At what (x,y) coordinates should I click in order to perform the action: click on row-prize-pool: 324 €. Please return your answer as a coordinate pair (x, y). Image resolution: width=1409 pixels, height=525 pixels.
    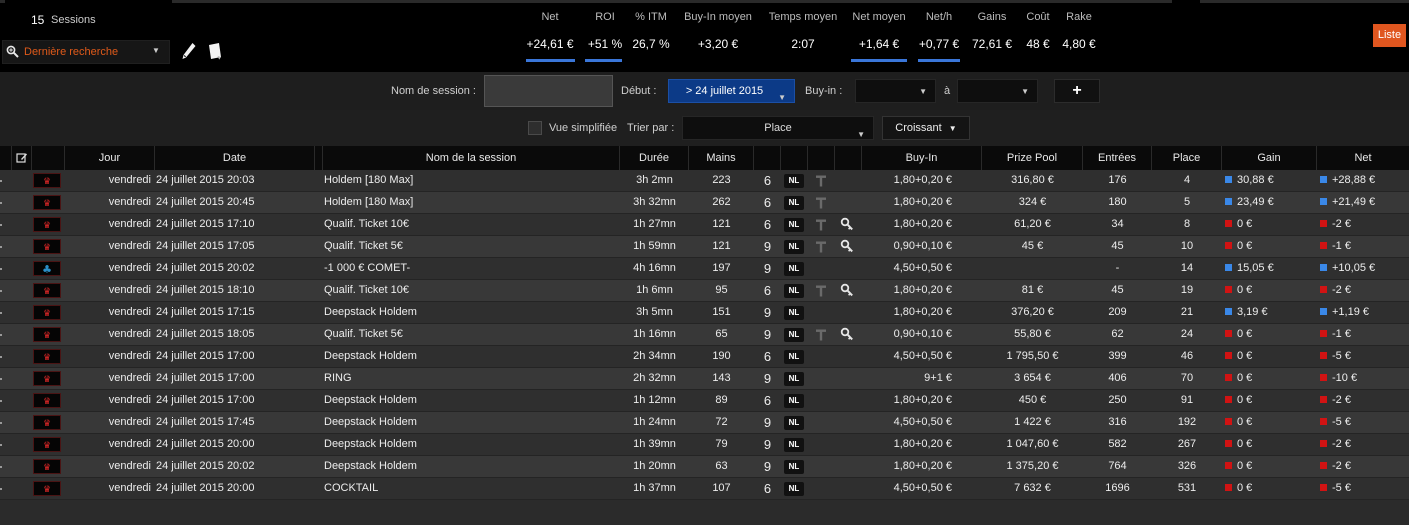
    Looking at the image, I should click on (1032, 202).